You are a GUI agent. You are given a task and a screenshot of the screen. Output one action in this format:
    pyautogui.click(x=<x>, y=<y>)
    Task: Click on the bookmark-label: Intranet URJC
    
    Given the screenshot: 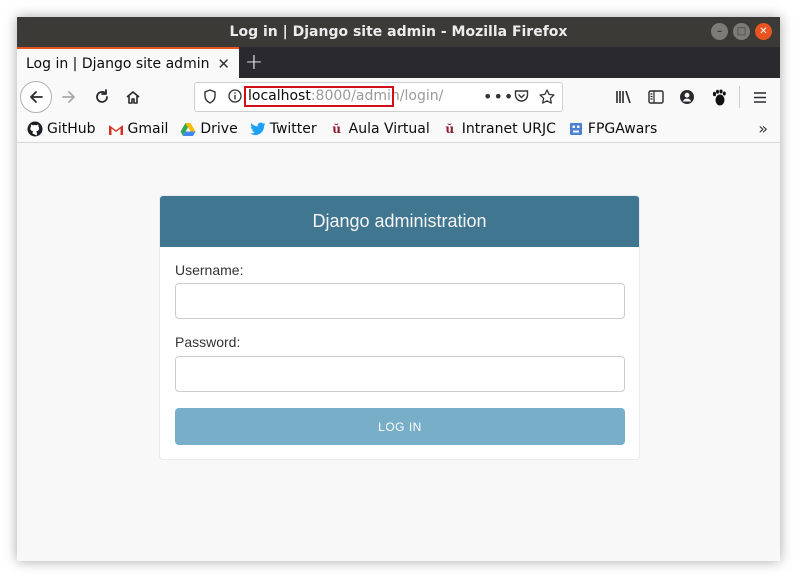 What is the action you would take?
    pyautogui.click(x=508, y=129)
    